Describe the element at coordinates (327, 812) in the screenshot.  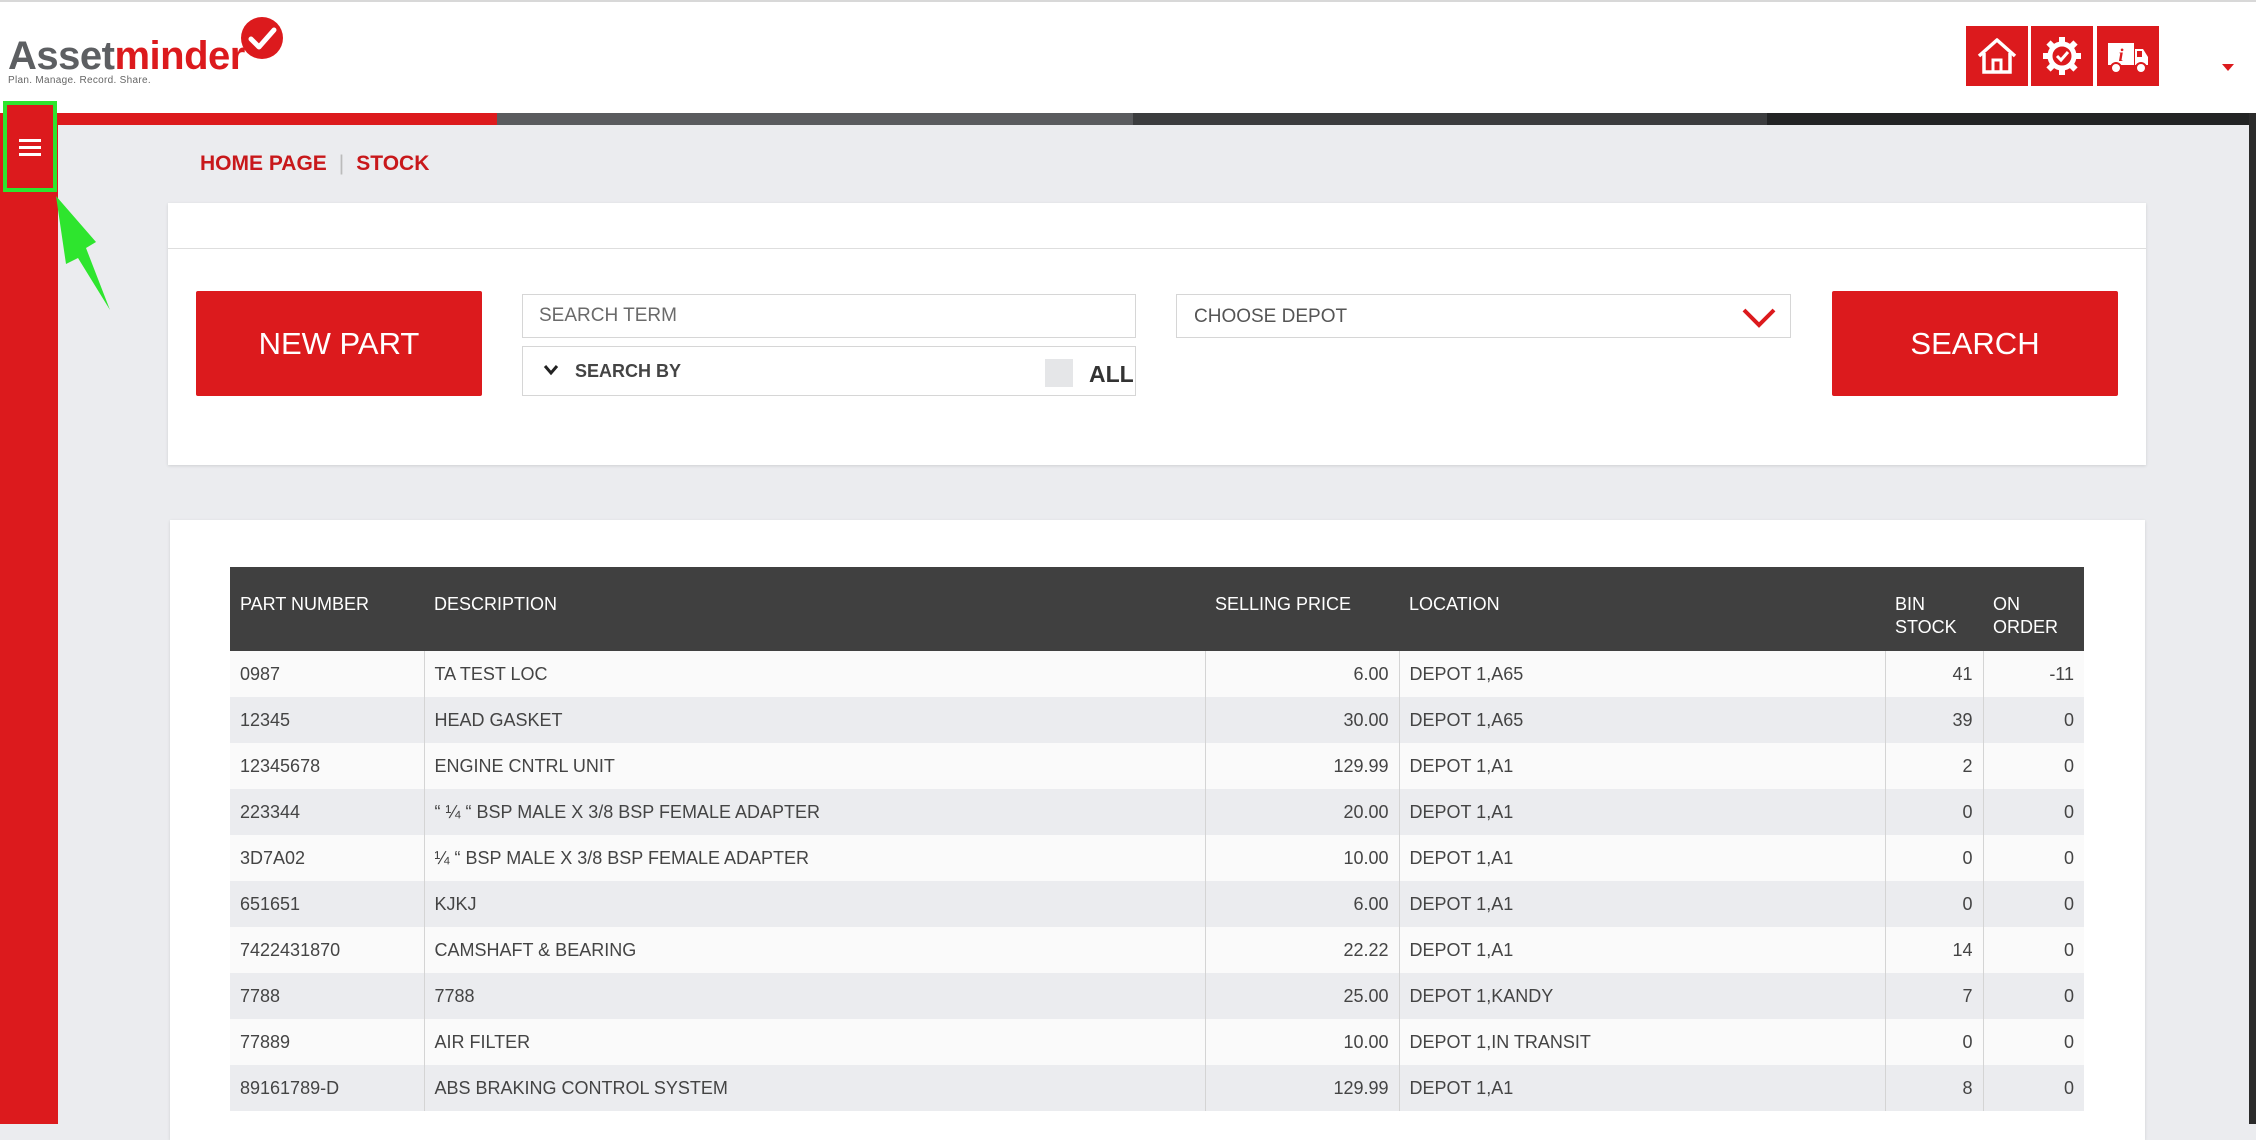
I see `part-number-cell: 223344` at that location.